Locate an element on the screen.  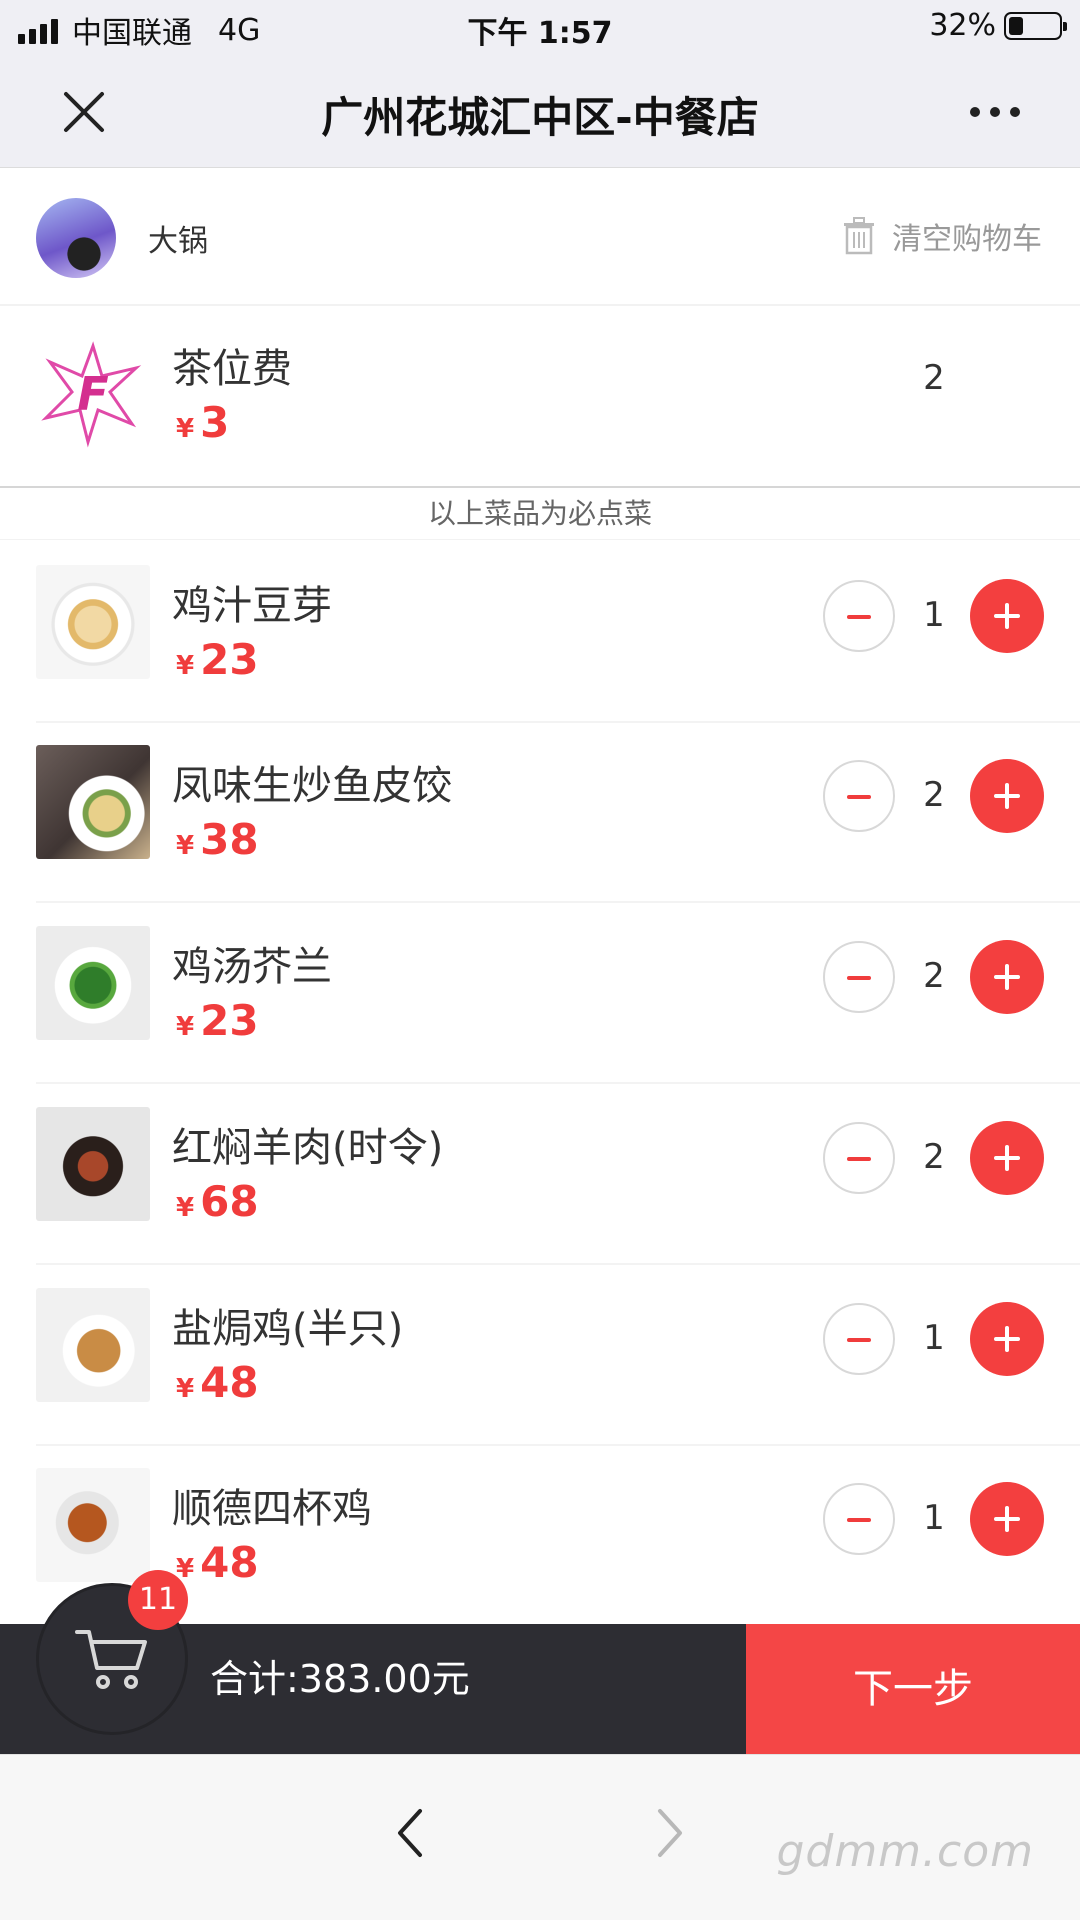
item-name: 凤味生炒鱼皮饺 is located at coordinates (312, 786).